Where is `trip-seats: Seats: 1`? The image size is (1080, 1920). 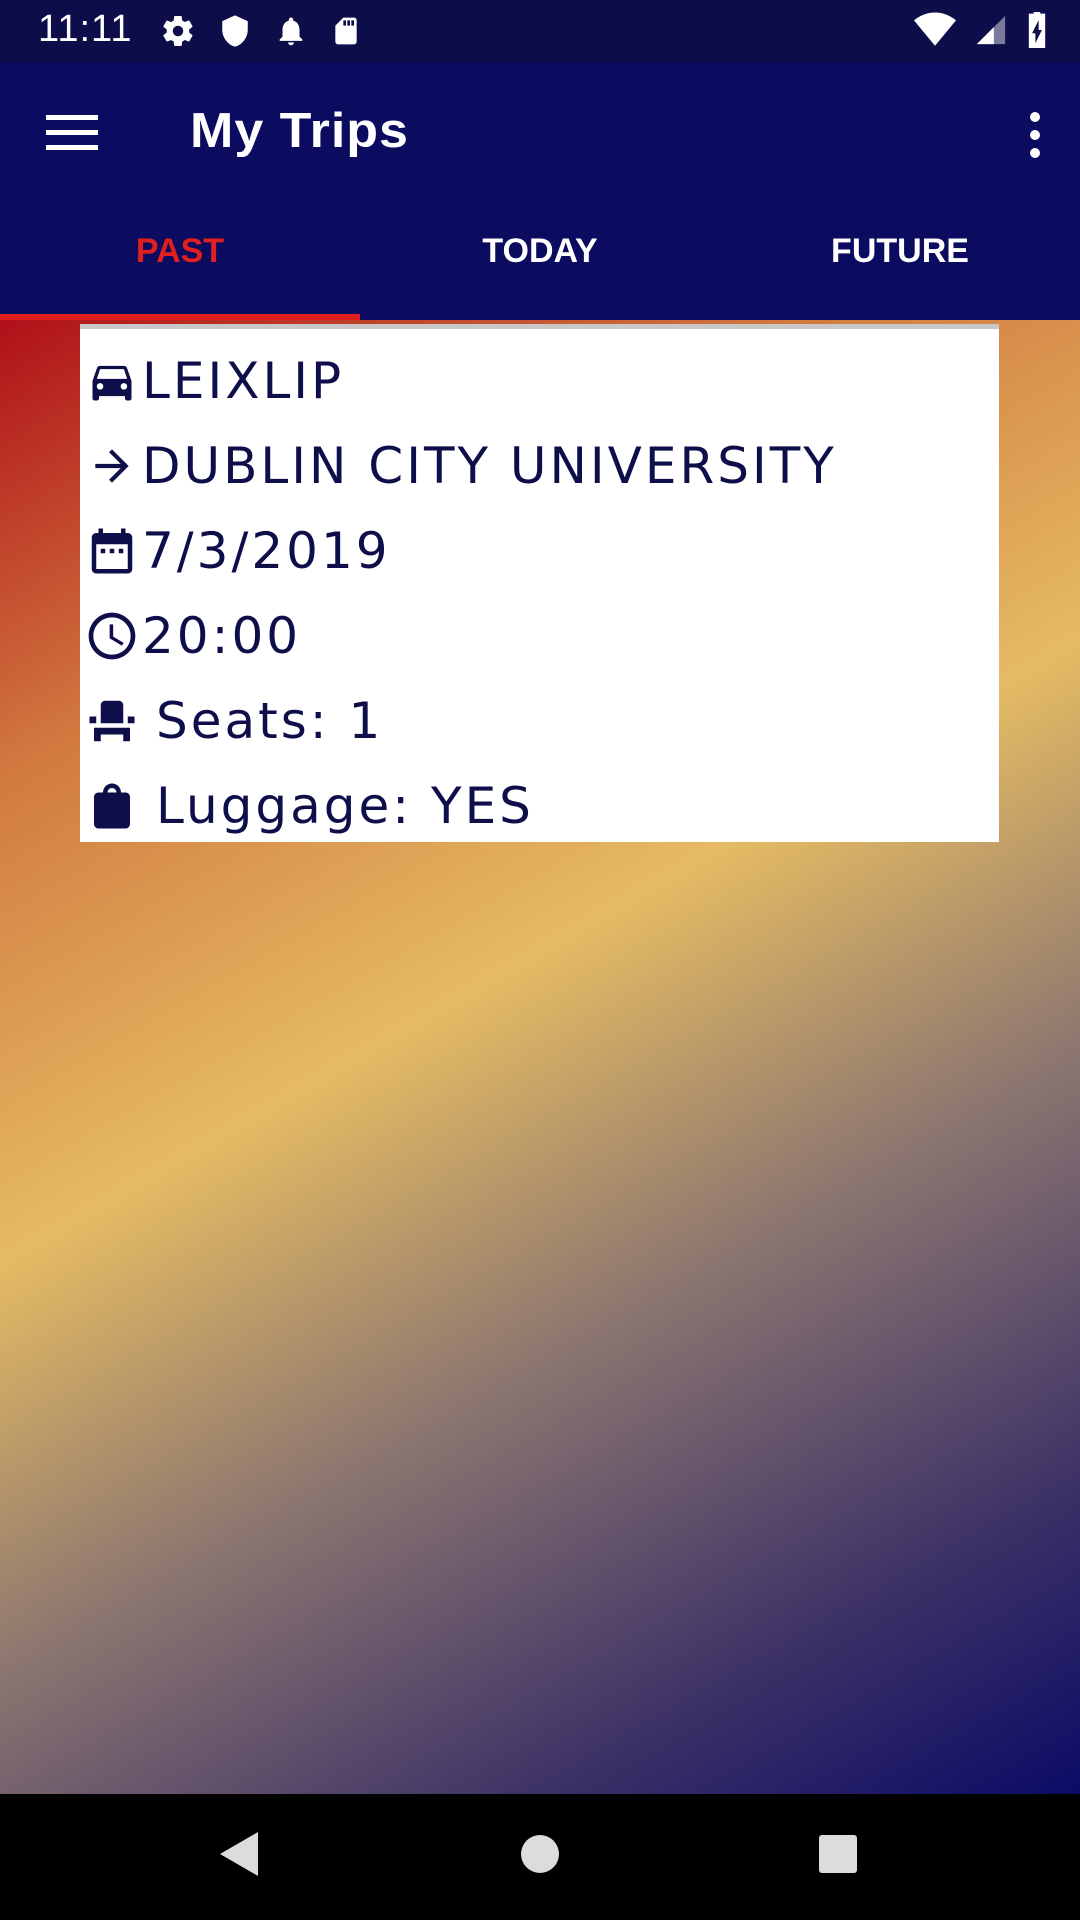
trip-seats: Seats: 1 is located at coordinates (270, 721).